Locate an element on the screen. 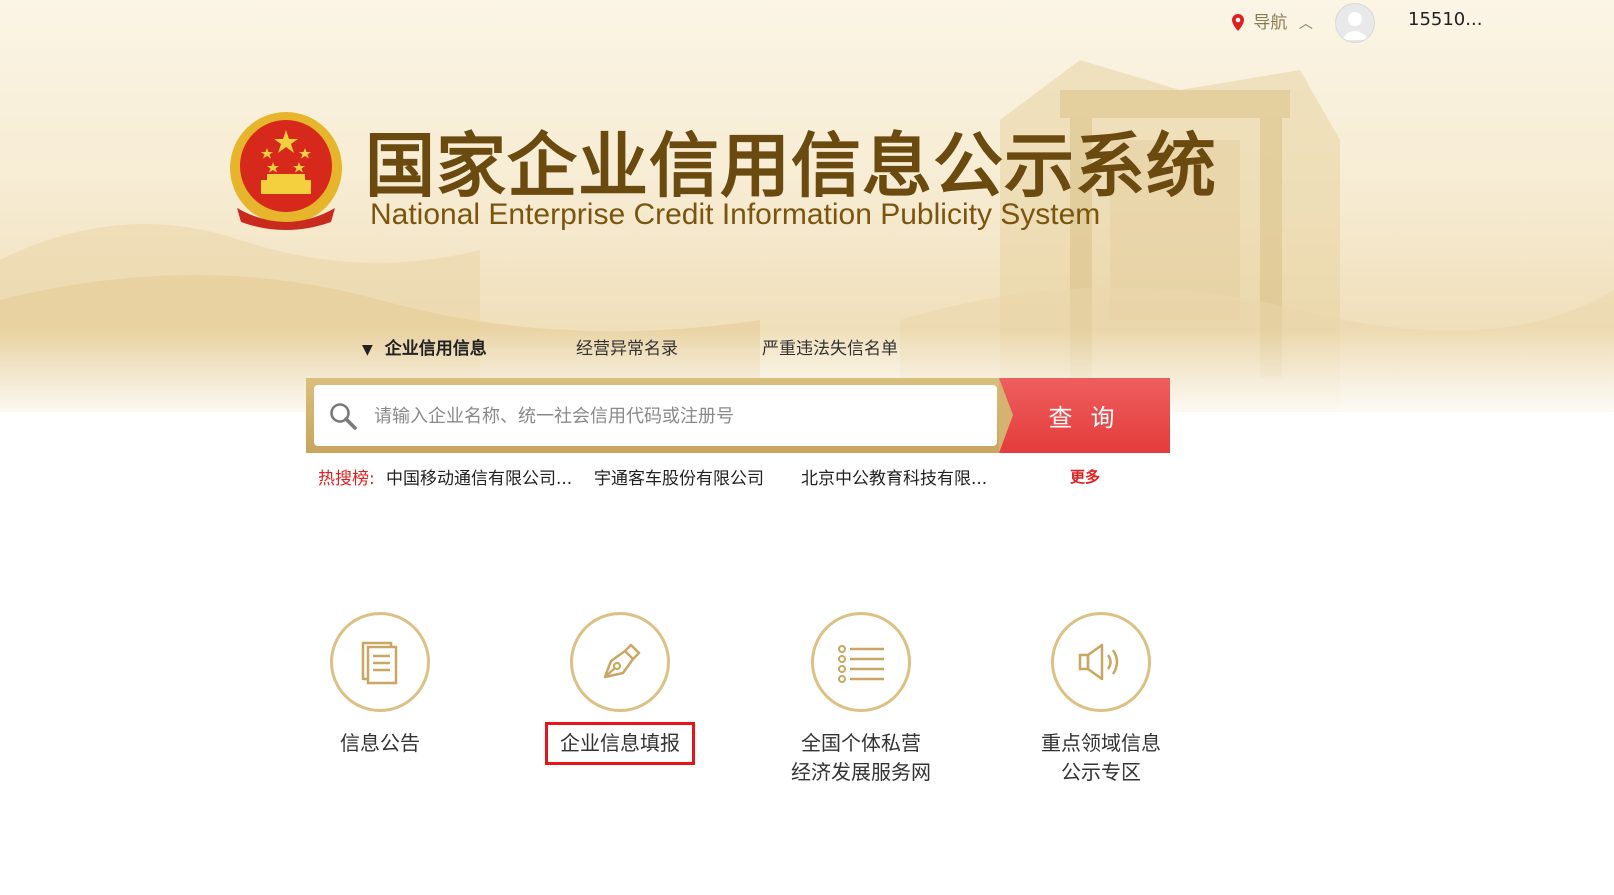 The image size is (1614, 895). search-button: 查询 is located at coordinates (1084, 415).